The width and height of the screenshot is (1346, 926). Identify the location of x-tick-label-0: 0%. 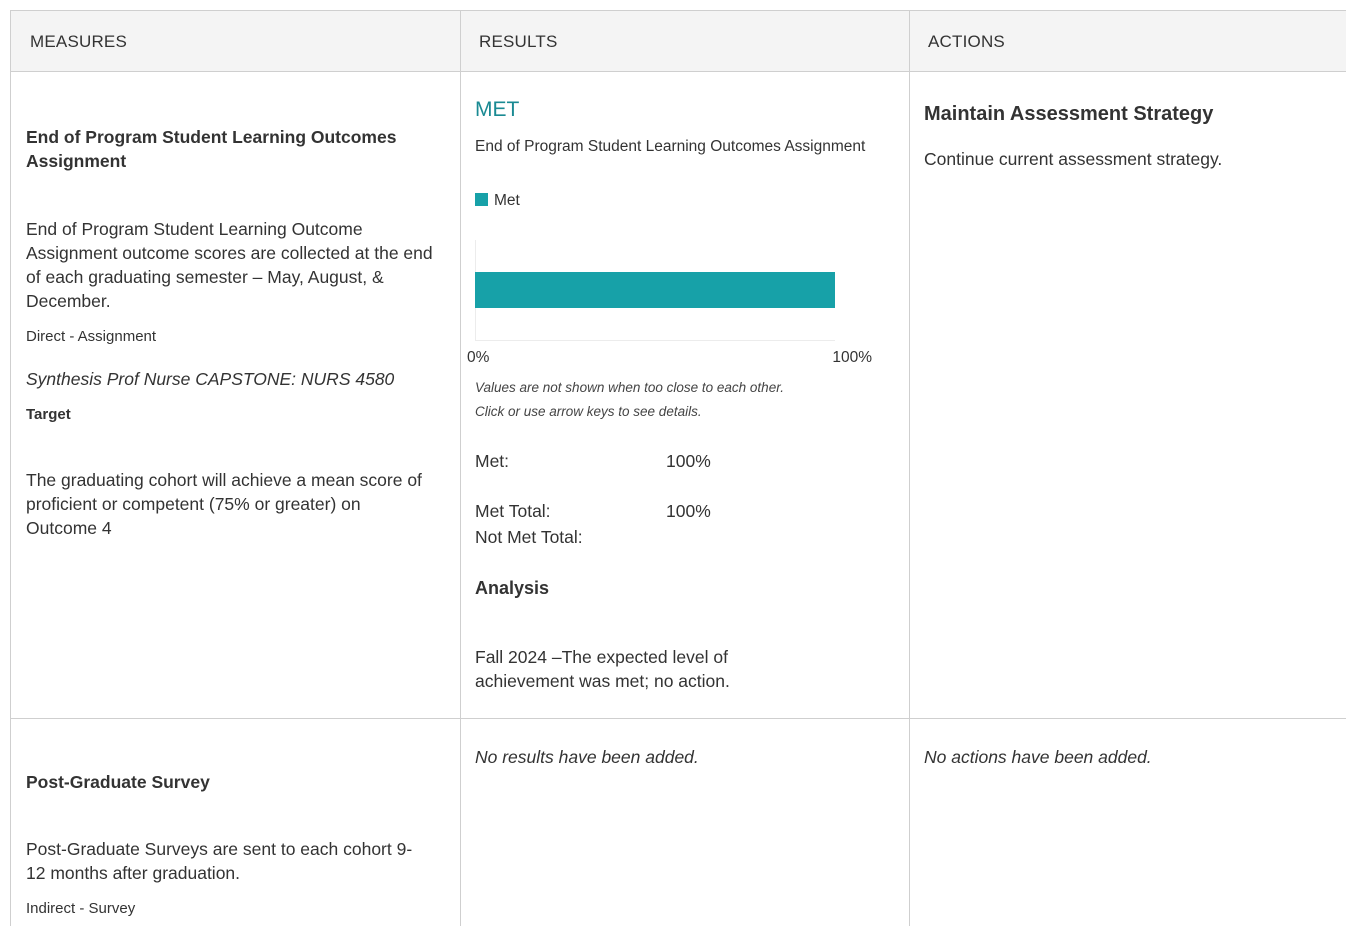
(478, 357).